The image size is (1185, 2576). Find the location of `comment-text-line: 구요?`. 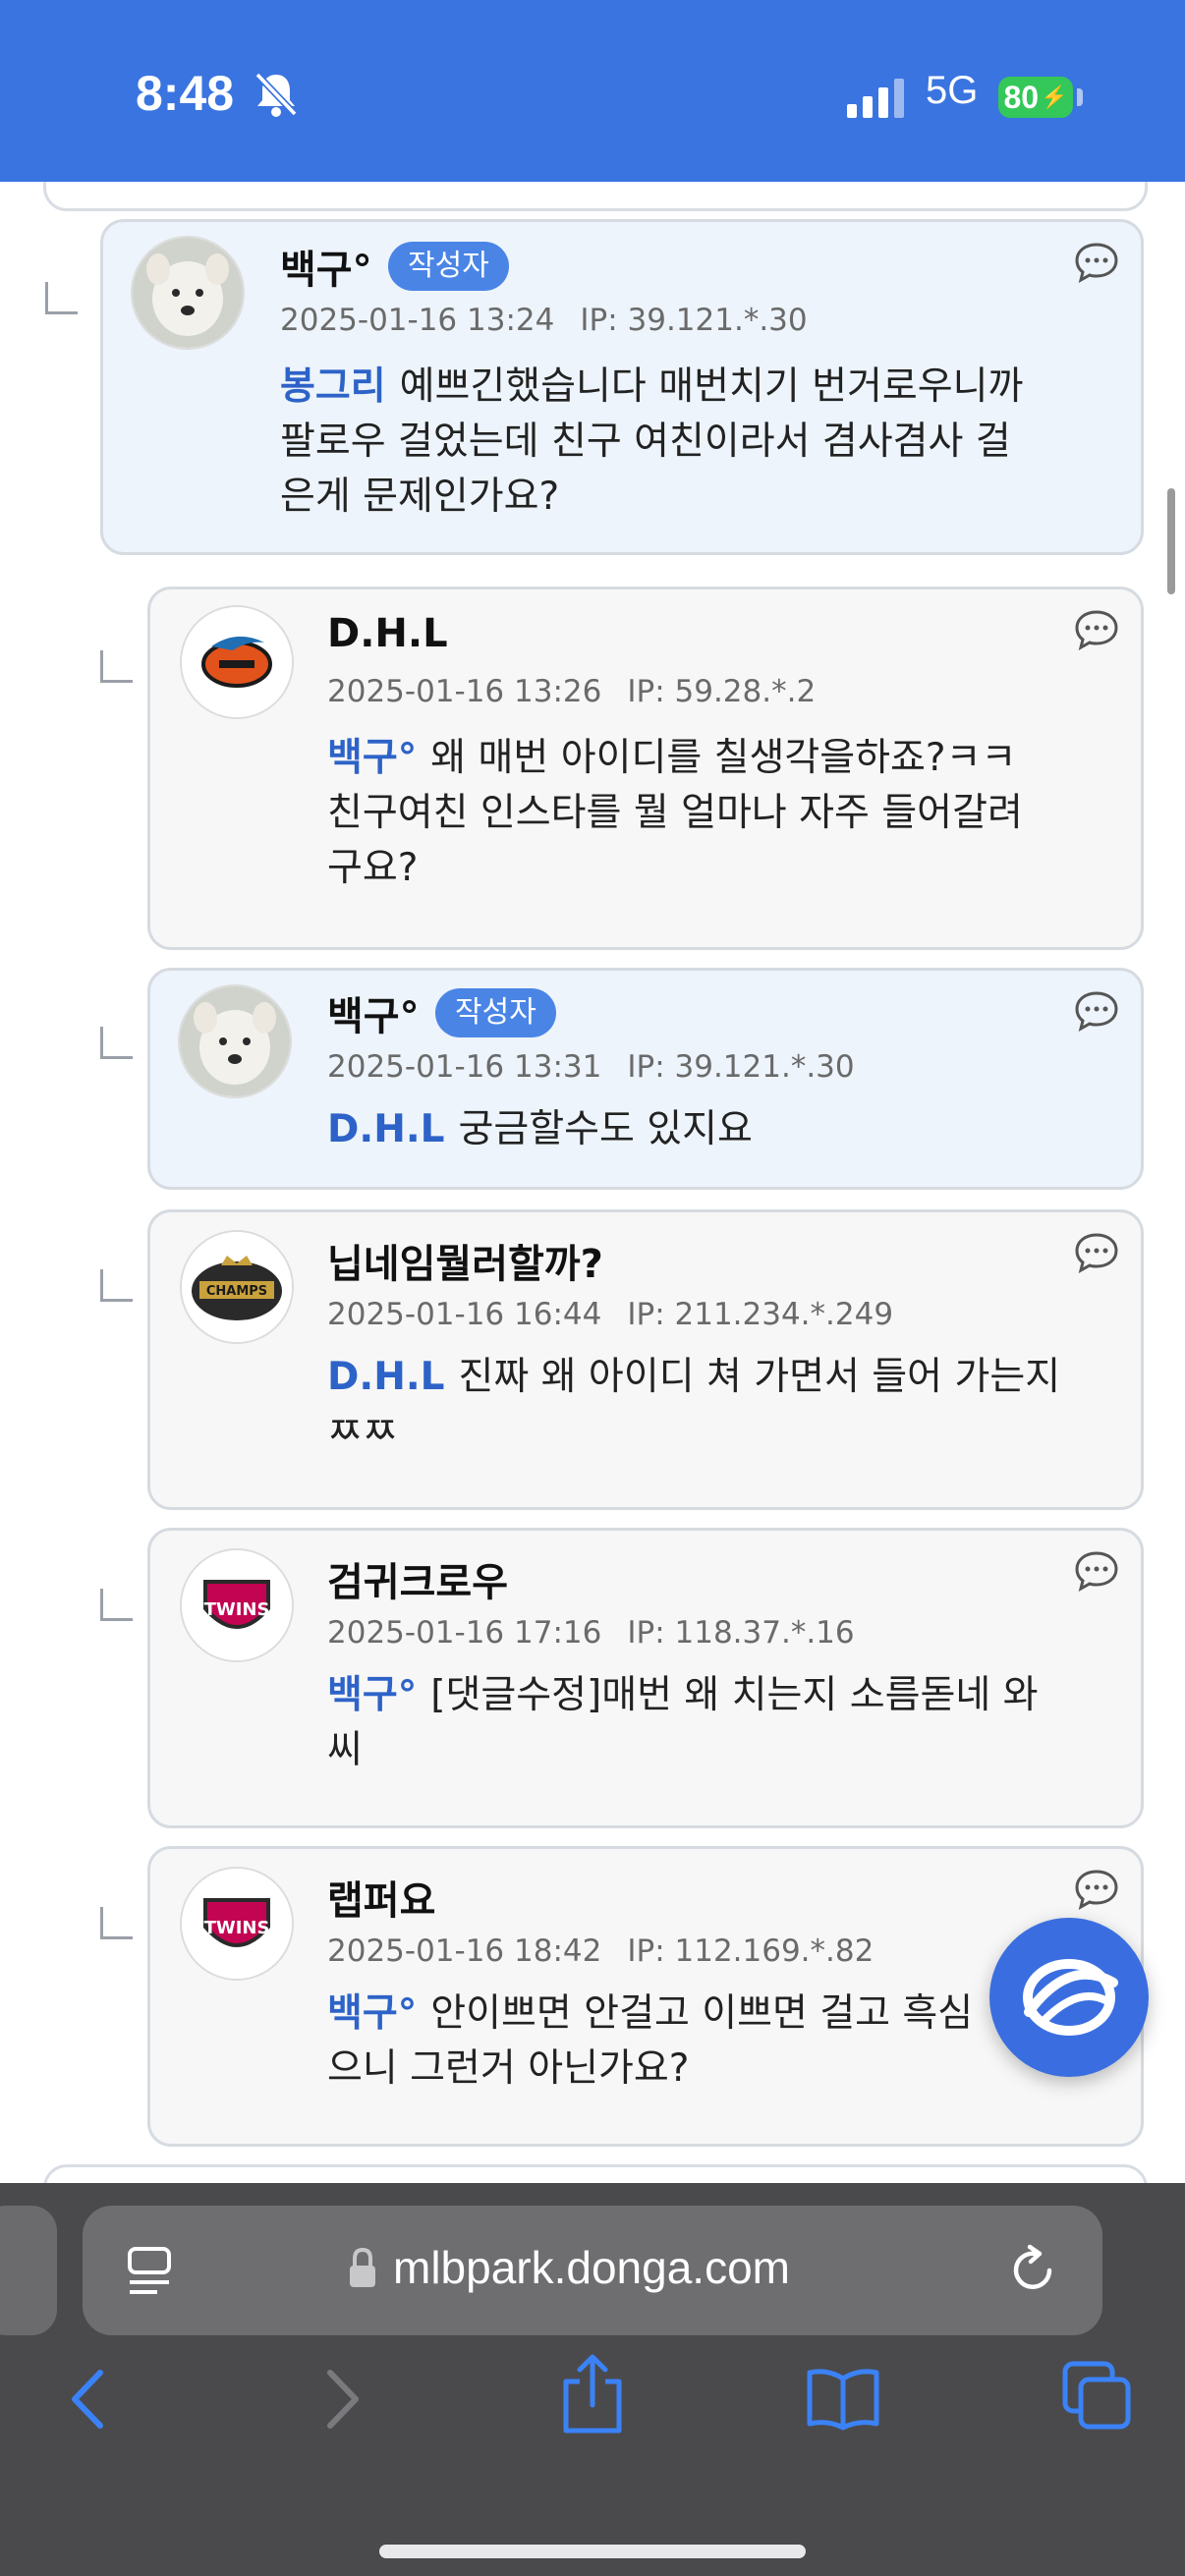

comment-text-line: 구요? is located at coordinates (373, 868).